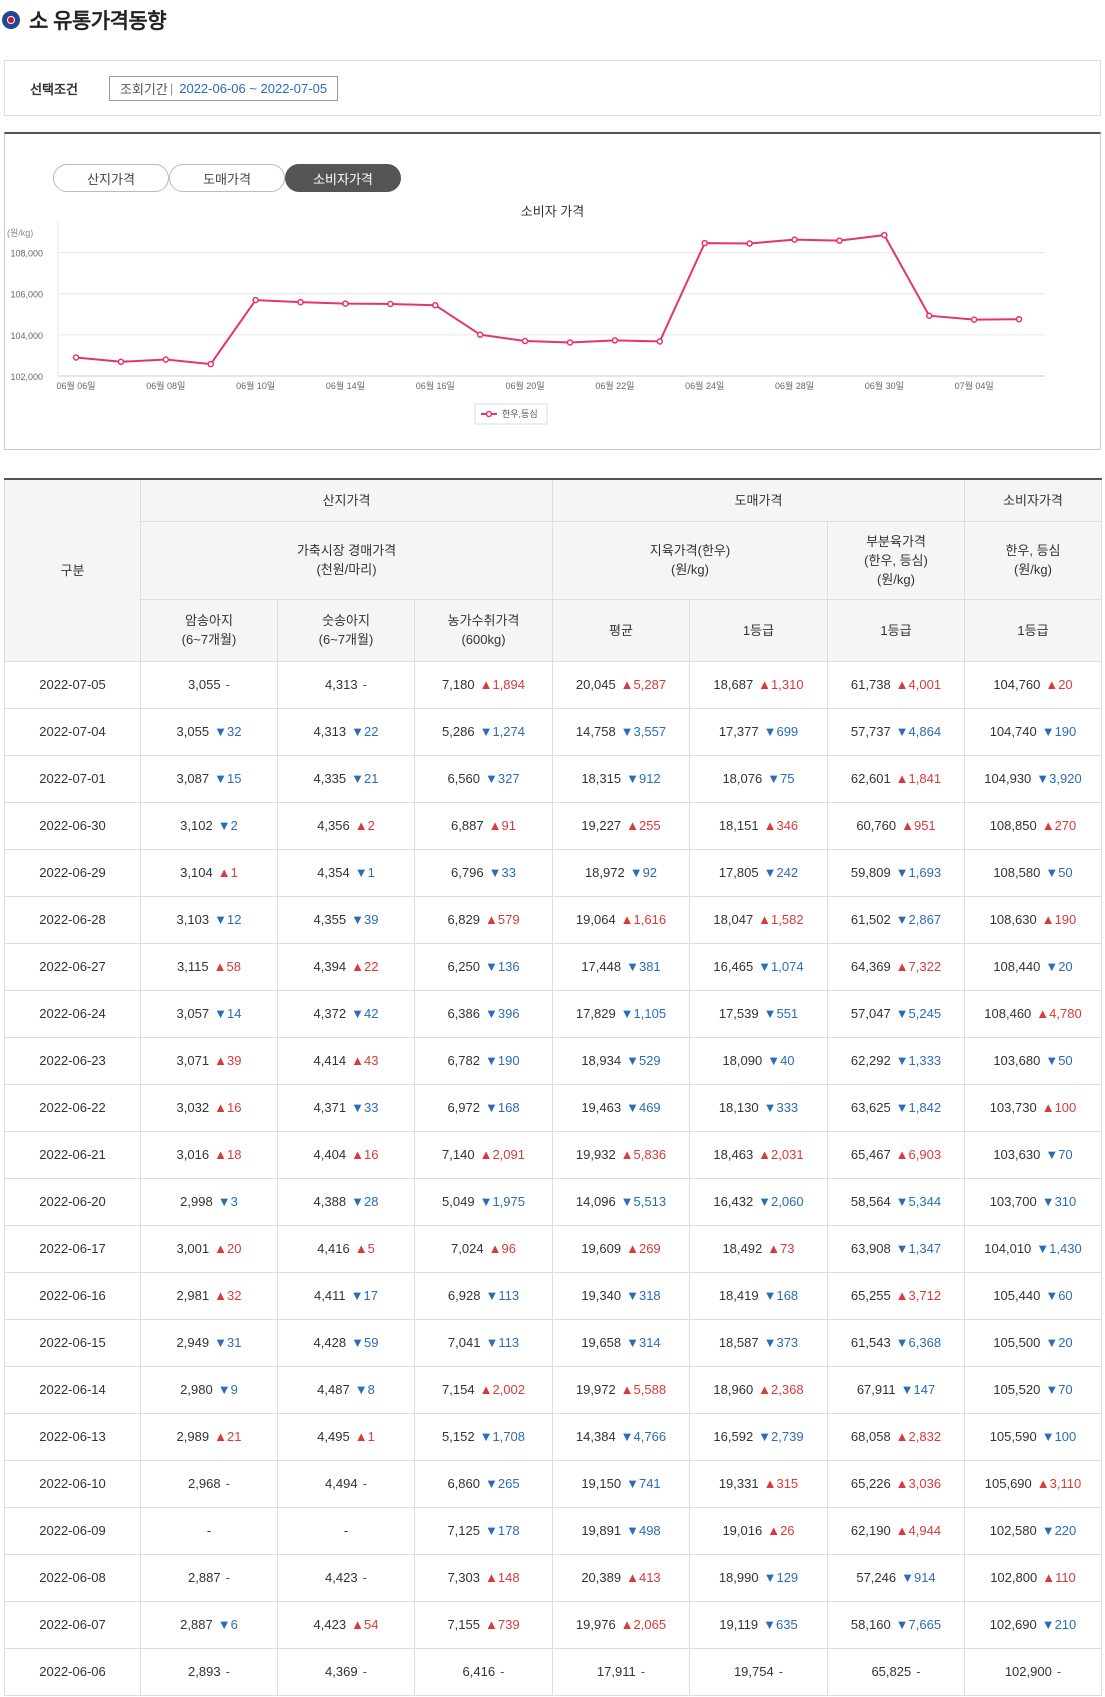 The image size is (1105, 1697). Describe the element at coordinates (601, 1107) in the screenshot. I see `cell-value: 19,463` at that location.